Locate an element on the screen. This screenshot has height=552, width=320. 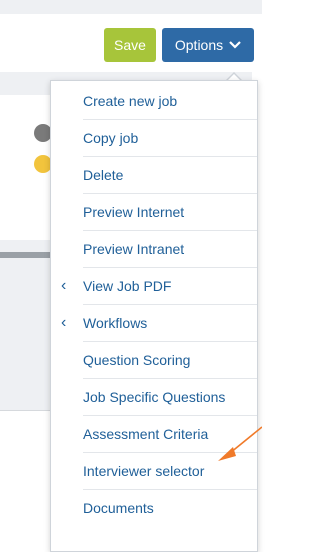
menu-item-label: Assessment Criteria is located at coordinates (146, 434).